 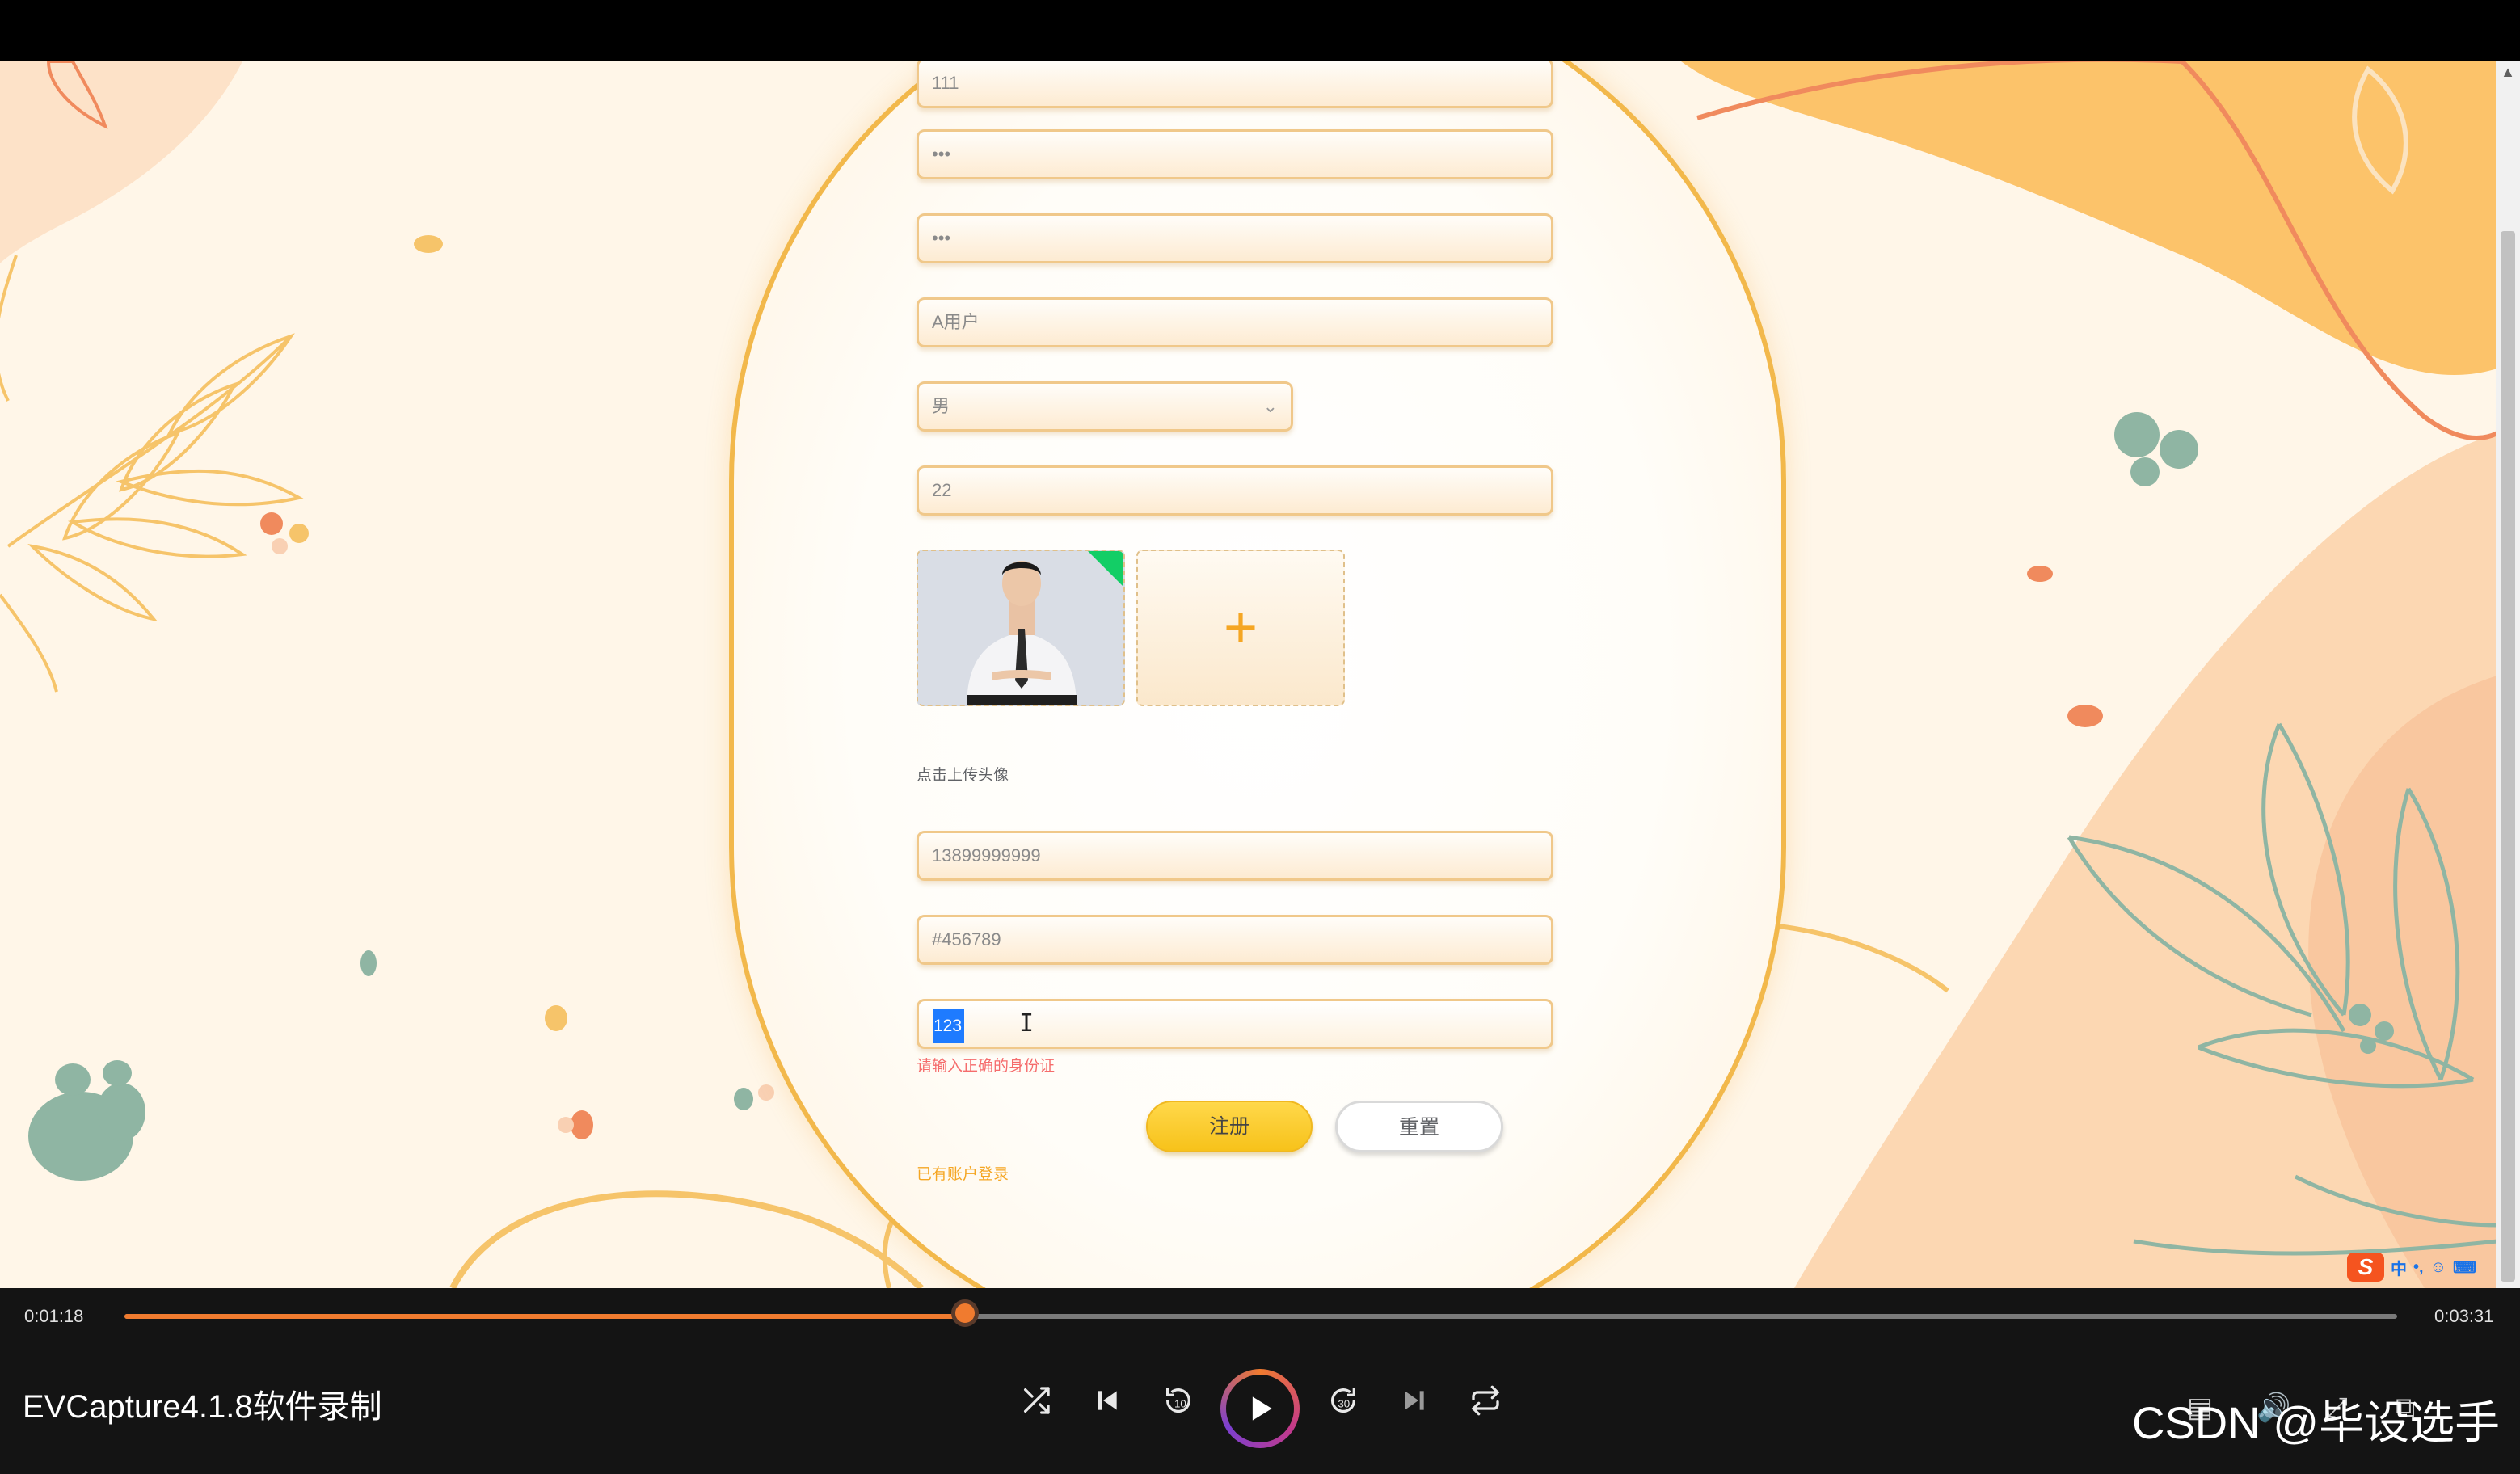 I want to click on scroll-up-arrow-icon: ▲, so click(x=2508, y=72).